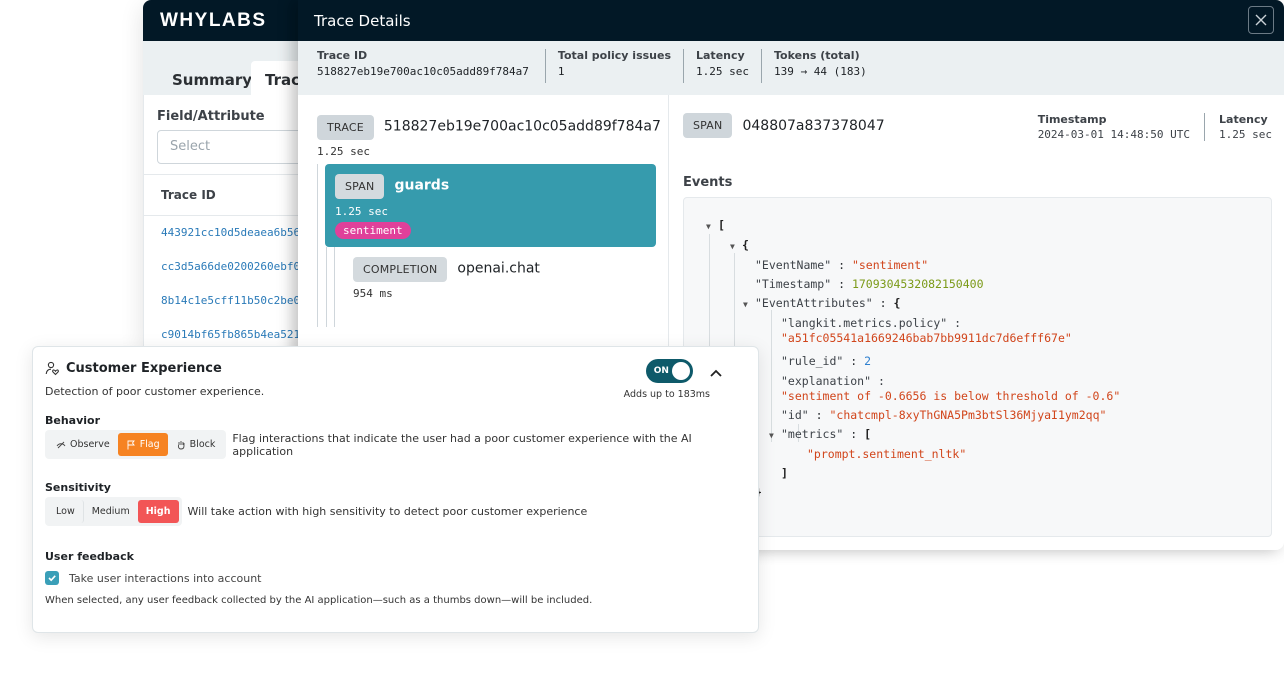 This screenshot has width=1284, height=674. What do you see at coordinates (887, 454) in the screenshot?
I see `json-value: "prompt.sentiment_nltk"` at bounding box center [887, 454].